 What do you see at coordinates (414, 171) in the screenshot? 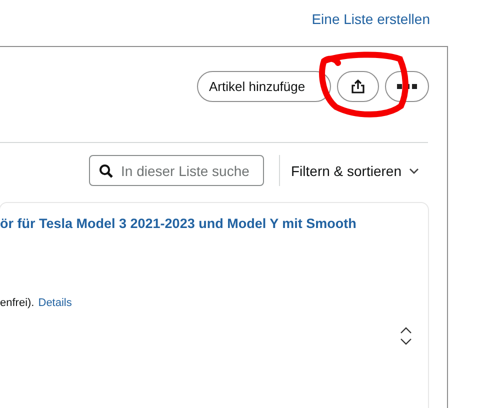
I see `chevron-down-icon` at bounding box center [414, 171].